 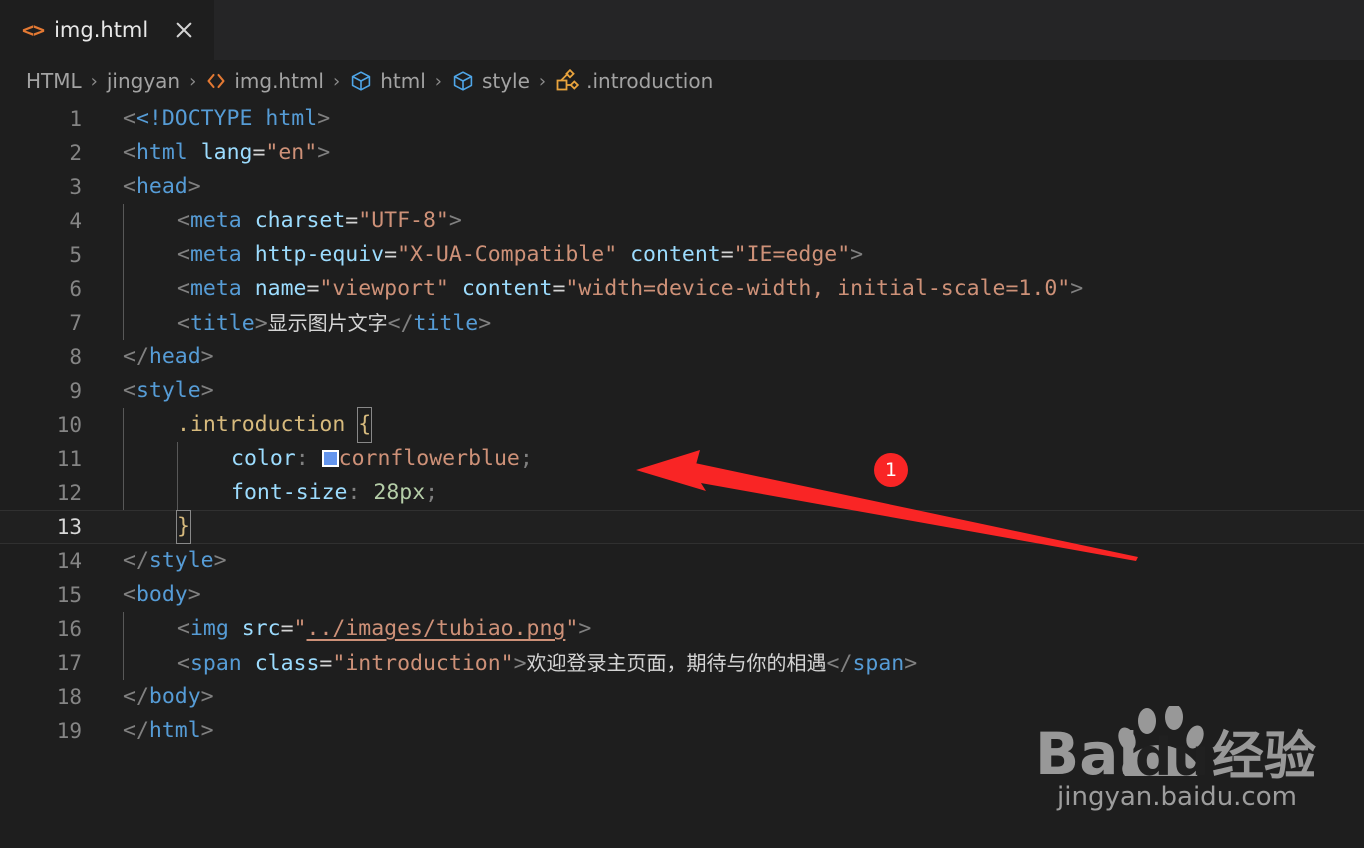 I want to click on line-number: 16, so click(x=69, y=629).